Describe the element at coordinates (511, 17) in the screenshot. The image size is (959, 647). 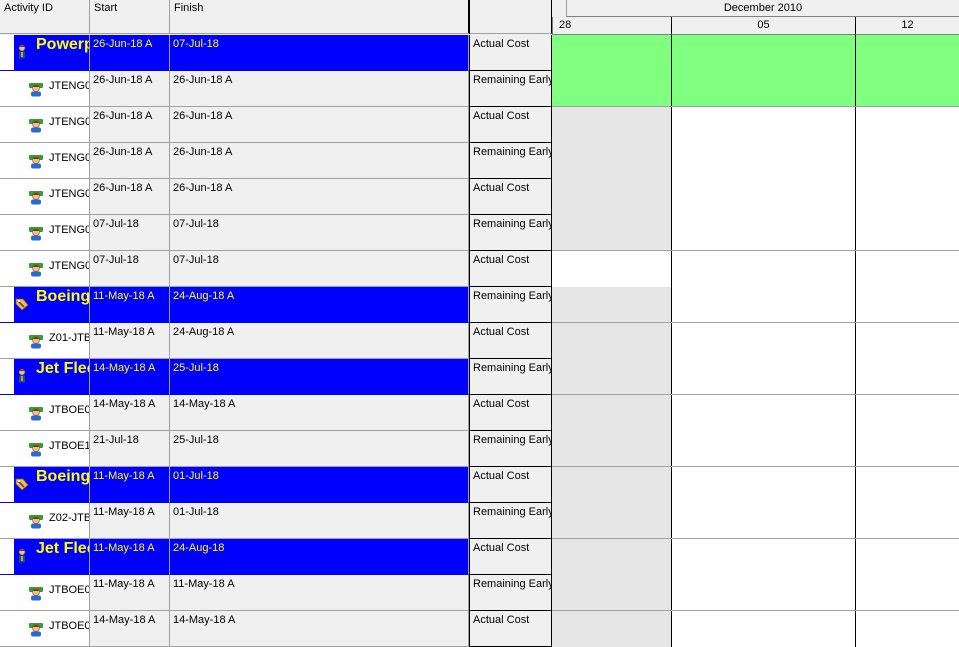
I see `header-type` at that location.